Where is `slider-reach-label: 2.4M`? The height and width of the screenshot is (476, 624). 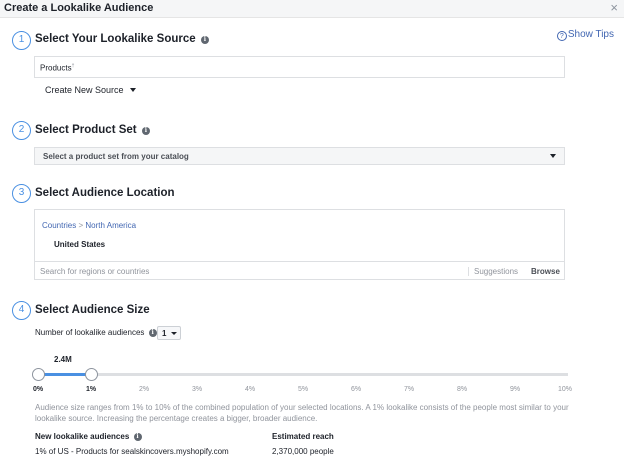
slider-reach-label: 2.4M is located at coordinates (63, 359).